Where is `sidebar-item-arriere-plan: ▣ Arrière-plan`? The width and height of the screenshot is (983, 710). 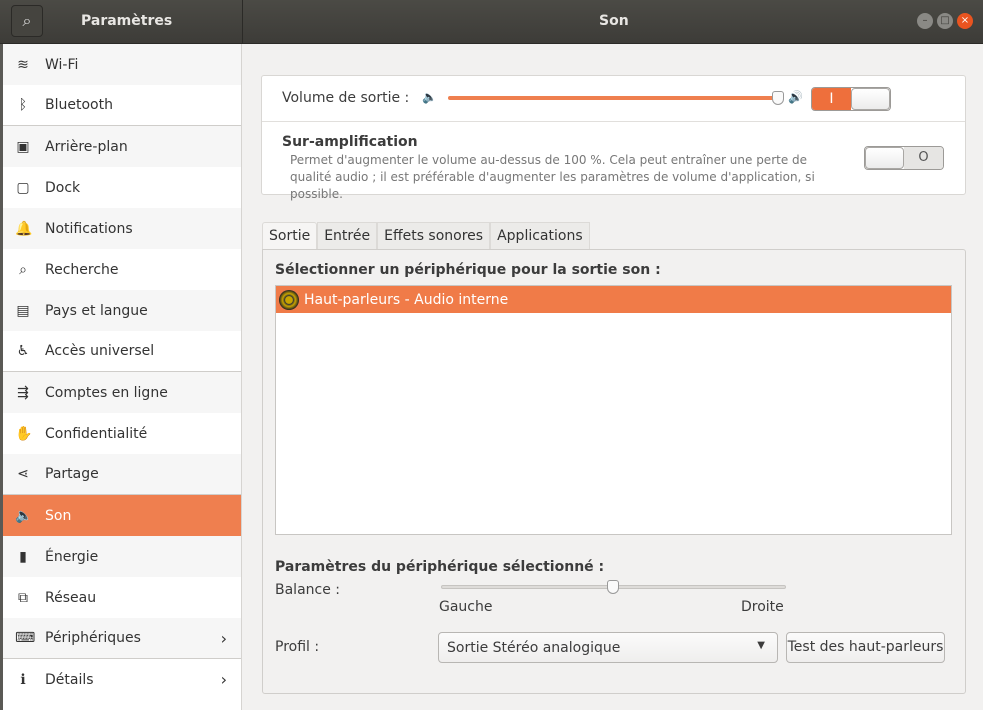 sidebar-item-arriere-plan: ▣ Arrière-plan is located at coordinates (122, 146).